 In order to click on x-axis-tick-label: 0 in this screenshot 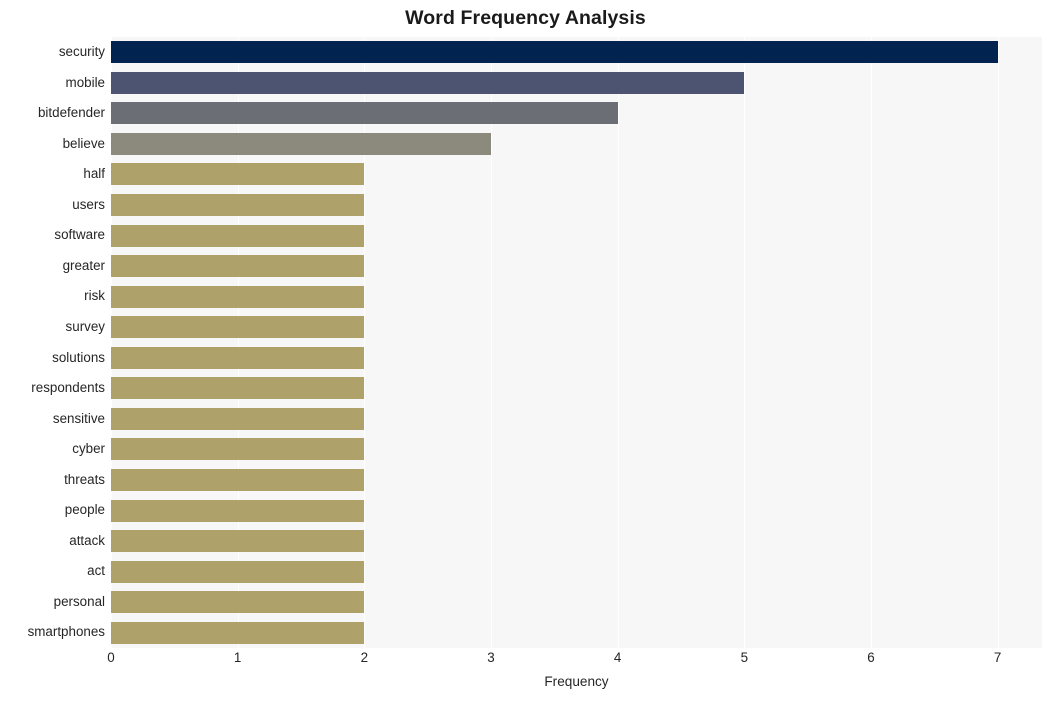, I will do `click(111, 657)`.